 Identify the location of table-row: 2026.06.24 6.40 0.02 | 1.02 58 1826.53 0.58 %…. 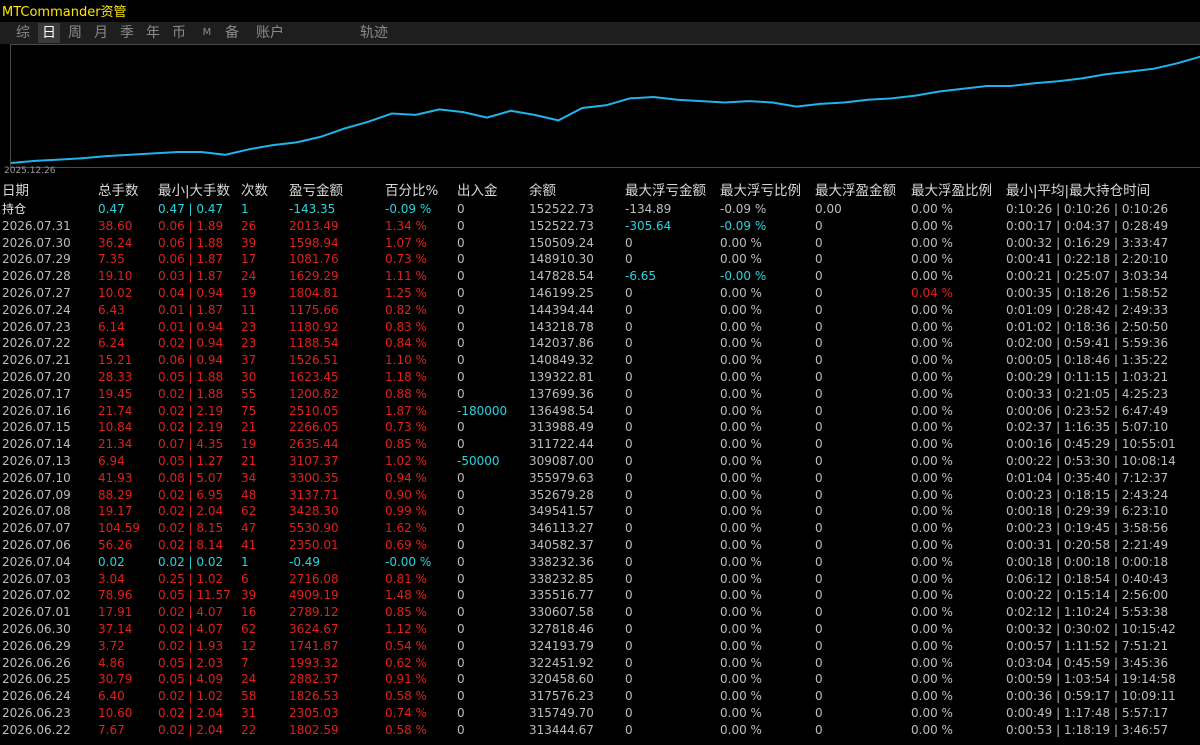
(600, 696).